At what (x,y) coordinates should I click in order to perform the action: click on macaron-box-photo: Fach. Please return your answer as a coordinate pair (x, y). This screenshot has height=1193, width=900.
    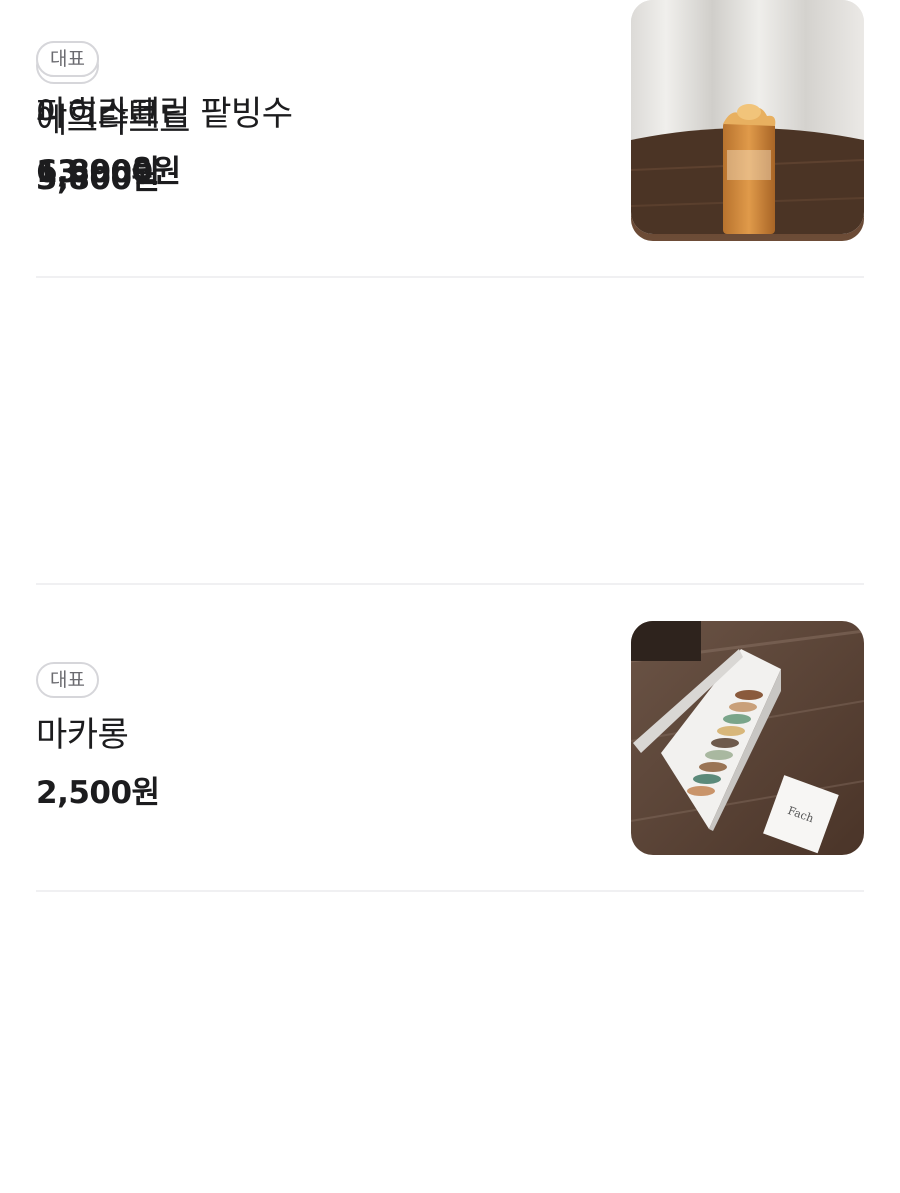
    Looking at the image, I should click on (747, 738).